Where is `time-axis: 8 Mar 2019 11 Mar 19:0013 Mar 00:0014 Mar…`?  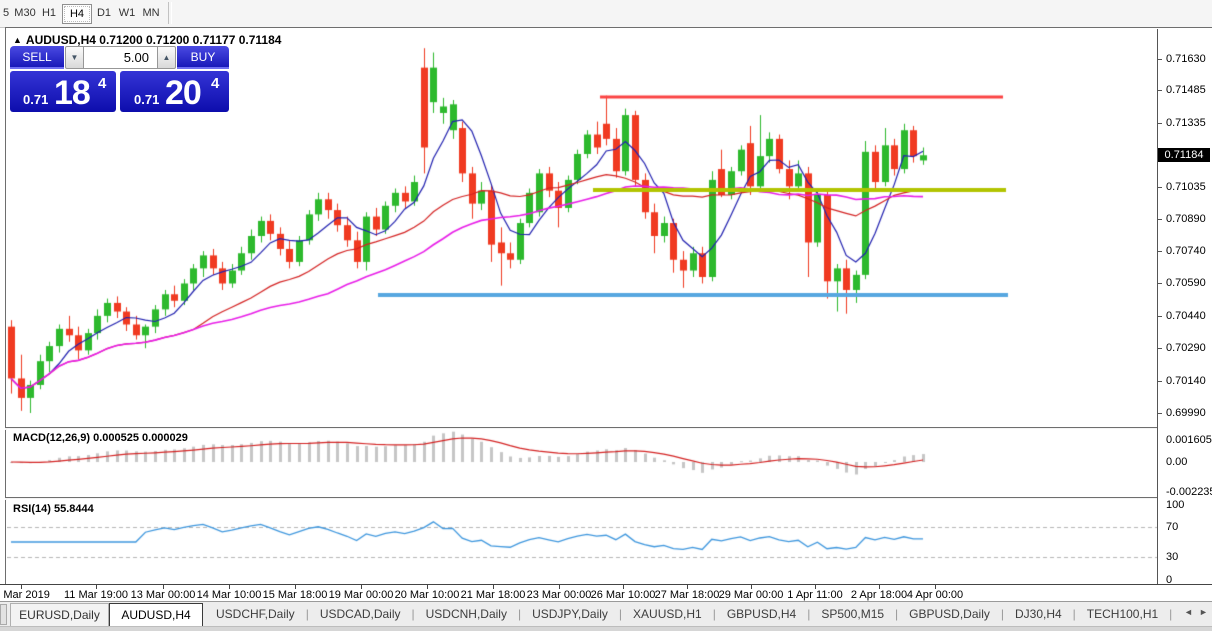
time-axis: 8 Mar 2019 11 Mar 19:0013 Mar 00:0014 Mar… is located at coordinates (606, 592).